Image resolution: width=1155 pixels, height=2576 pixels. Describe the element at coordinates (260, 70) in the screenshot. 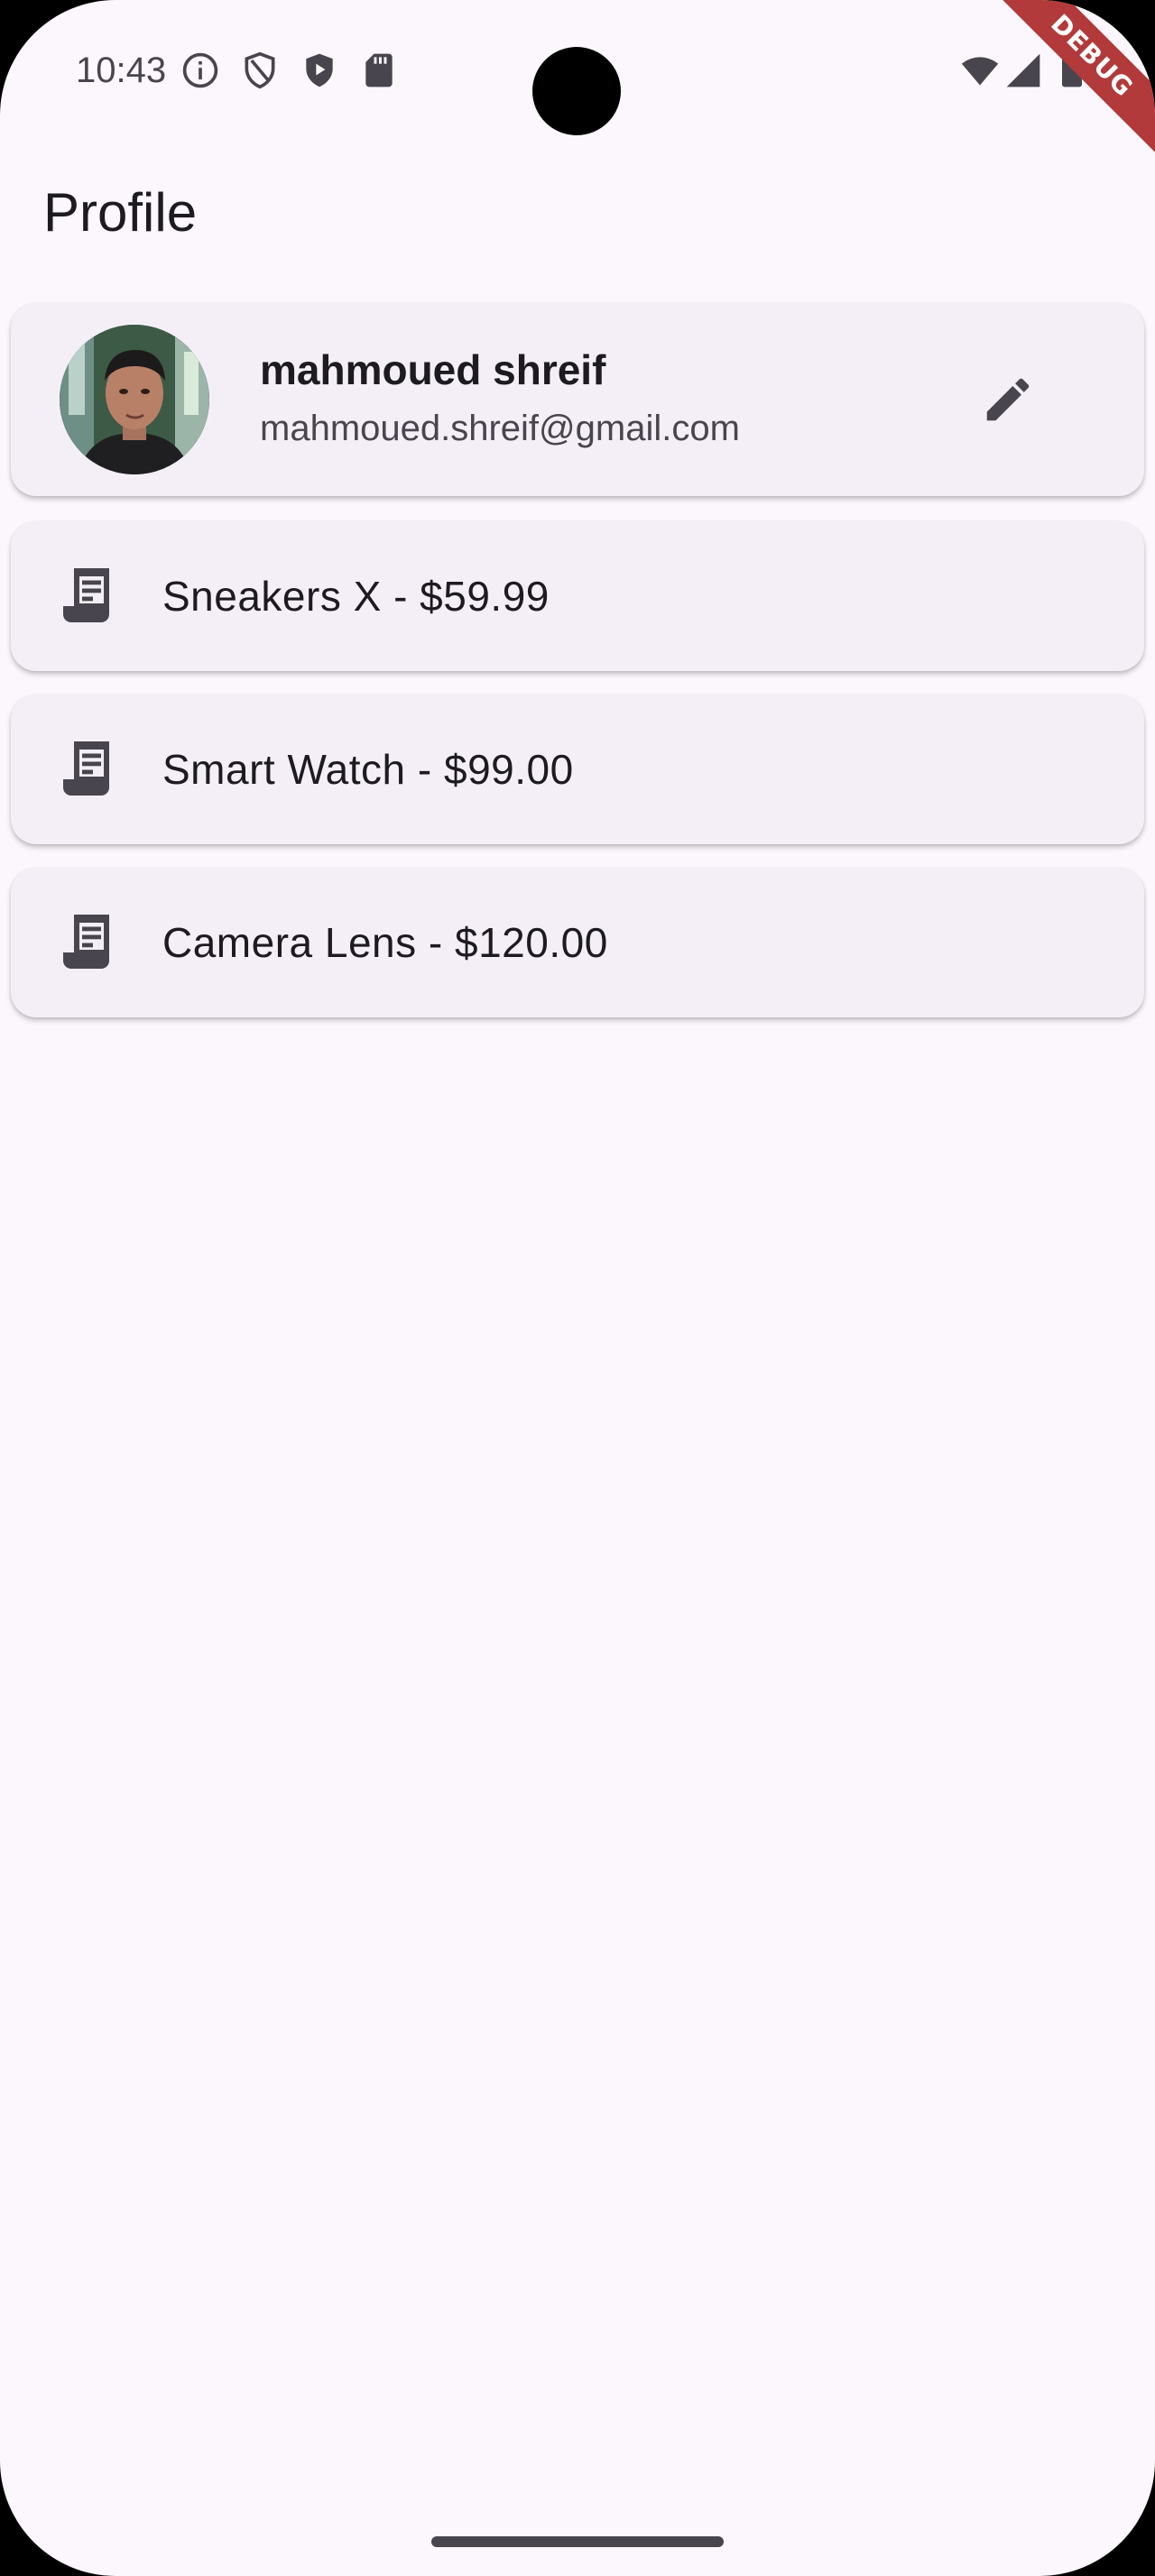

I see `shield-outline-icon` at that location.